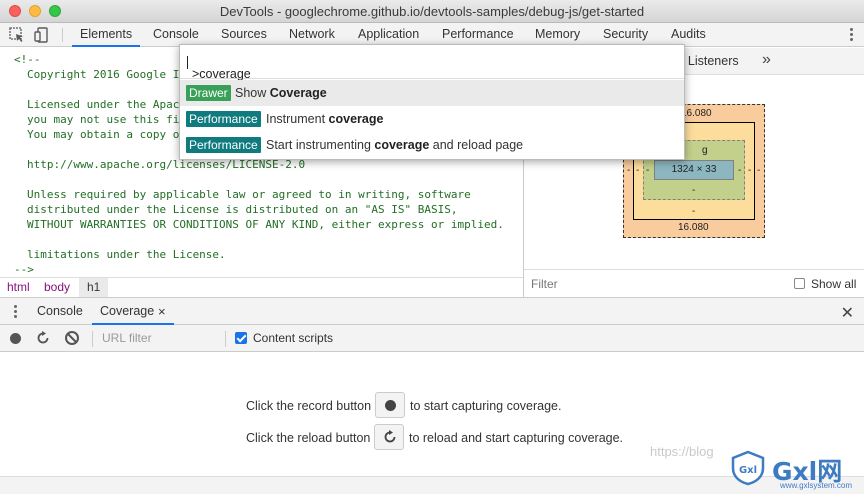 The height and width of the screenshot is (494, 864). I want to click on breadcrumb: html body h1, so click(261, 287).